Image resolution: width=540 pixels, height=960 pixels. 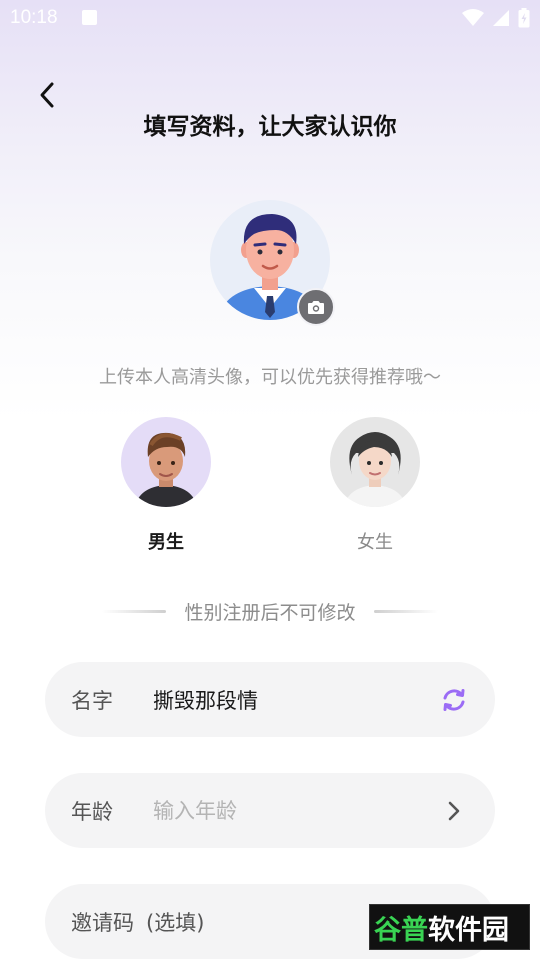 What do you see at coordinates (134, 611) in the screenshot?
I see `divider-left` at bounding box center [134, 611].